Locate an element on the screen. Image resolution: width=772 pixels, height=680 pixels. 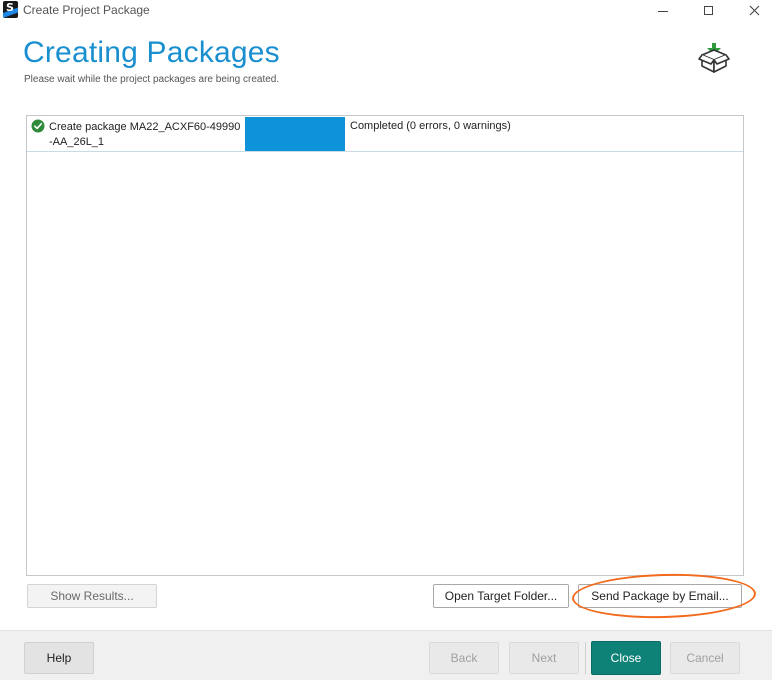
minimize-button is located at coordinates (663, 10).